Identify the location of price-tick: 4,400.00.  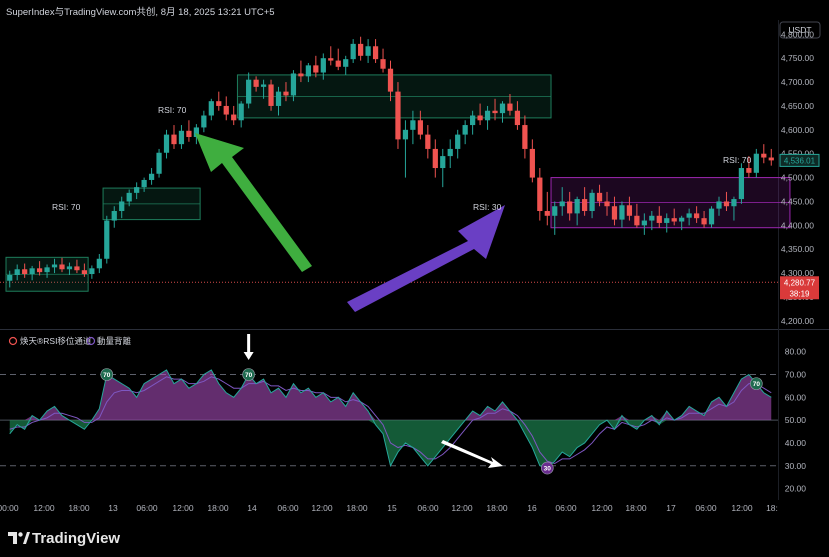
(797, 225).